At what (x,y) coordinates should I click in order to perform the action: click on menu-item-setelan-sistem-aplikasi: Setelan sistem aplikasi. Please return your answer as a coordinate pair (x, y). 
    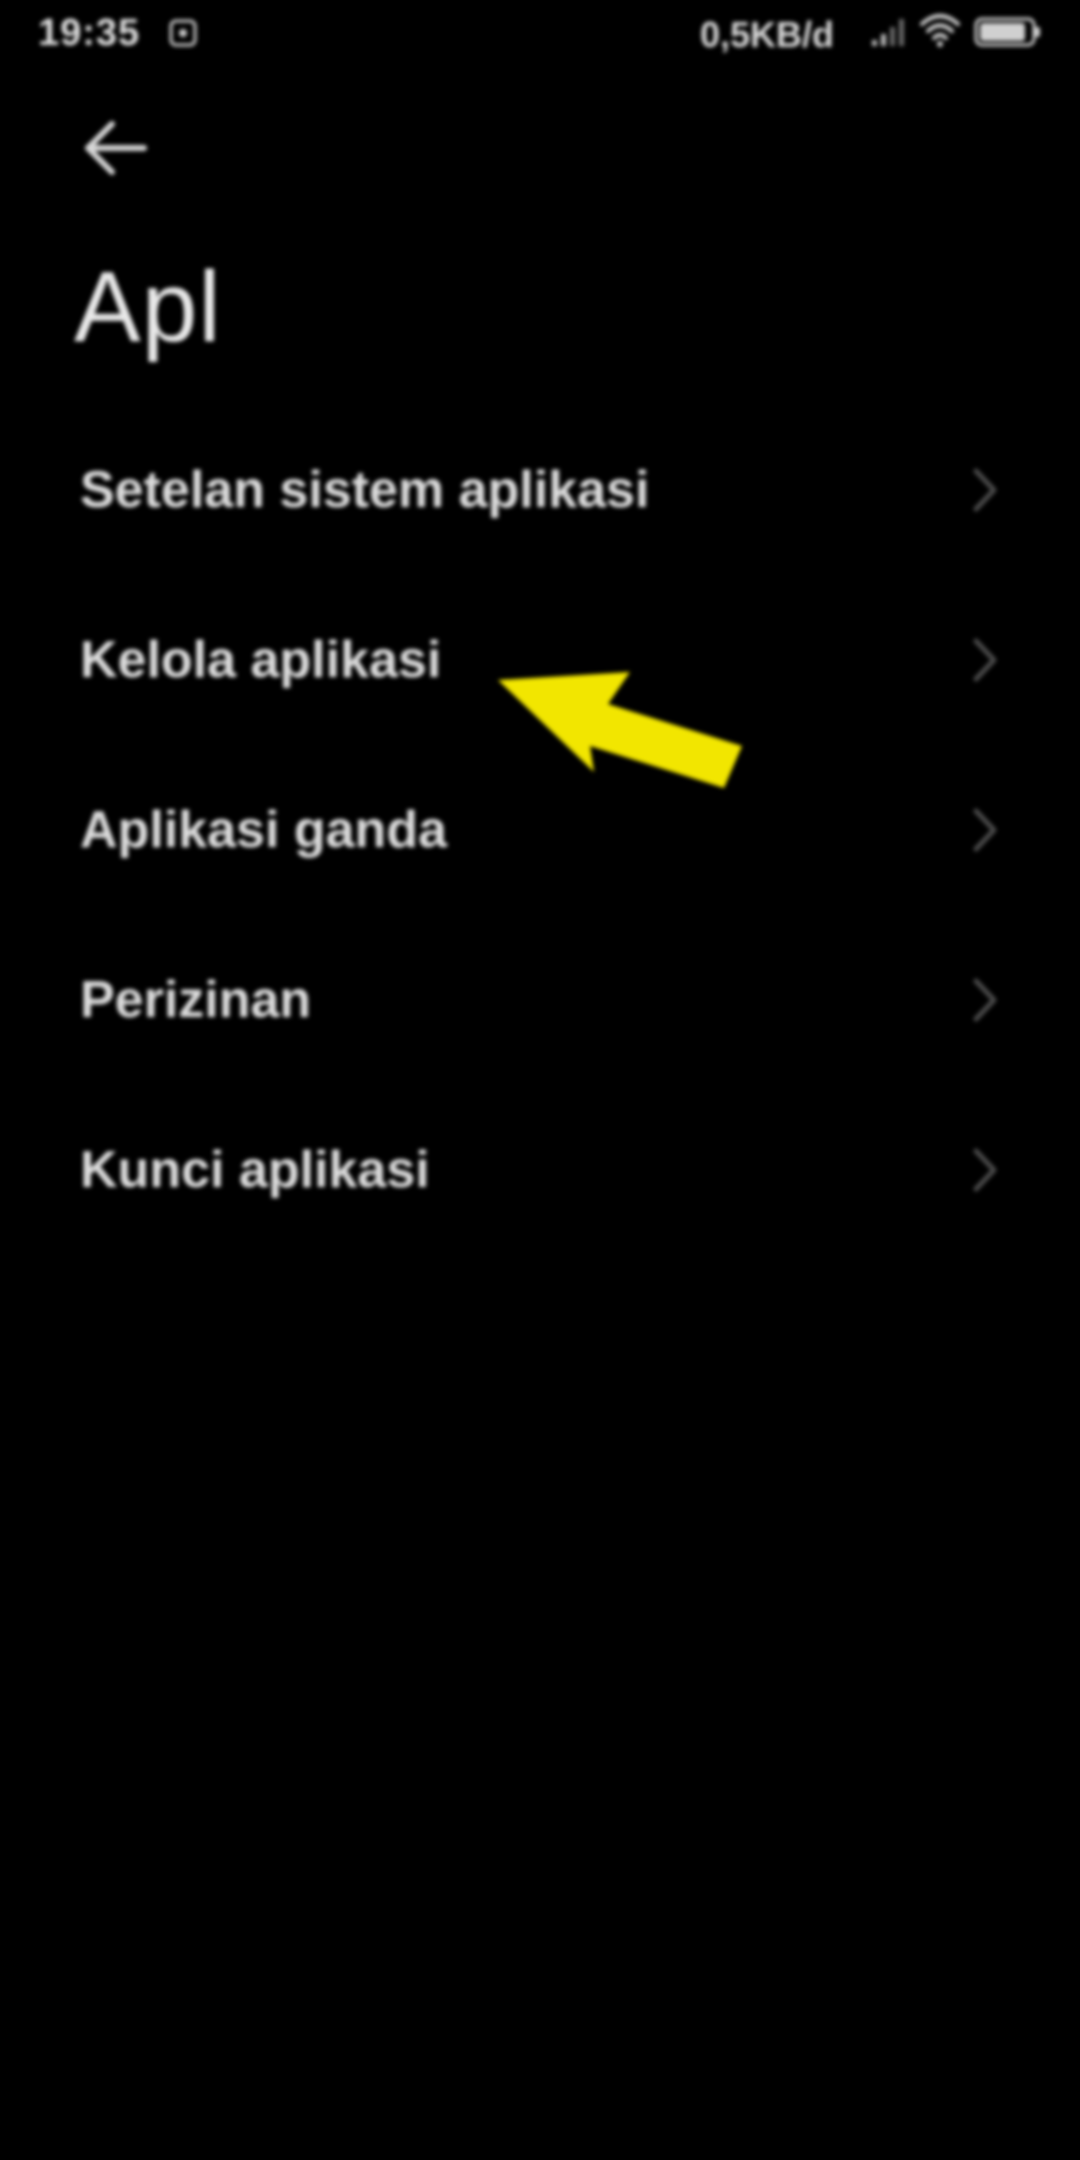
    Looking at the image, I should click on (540, 490).